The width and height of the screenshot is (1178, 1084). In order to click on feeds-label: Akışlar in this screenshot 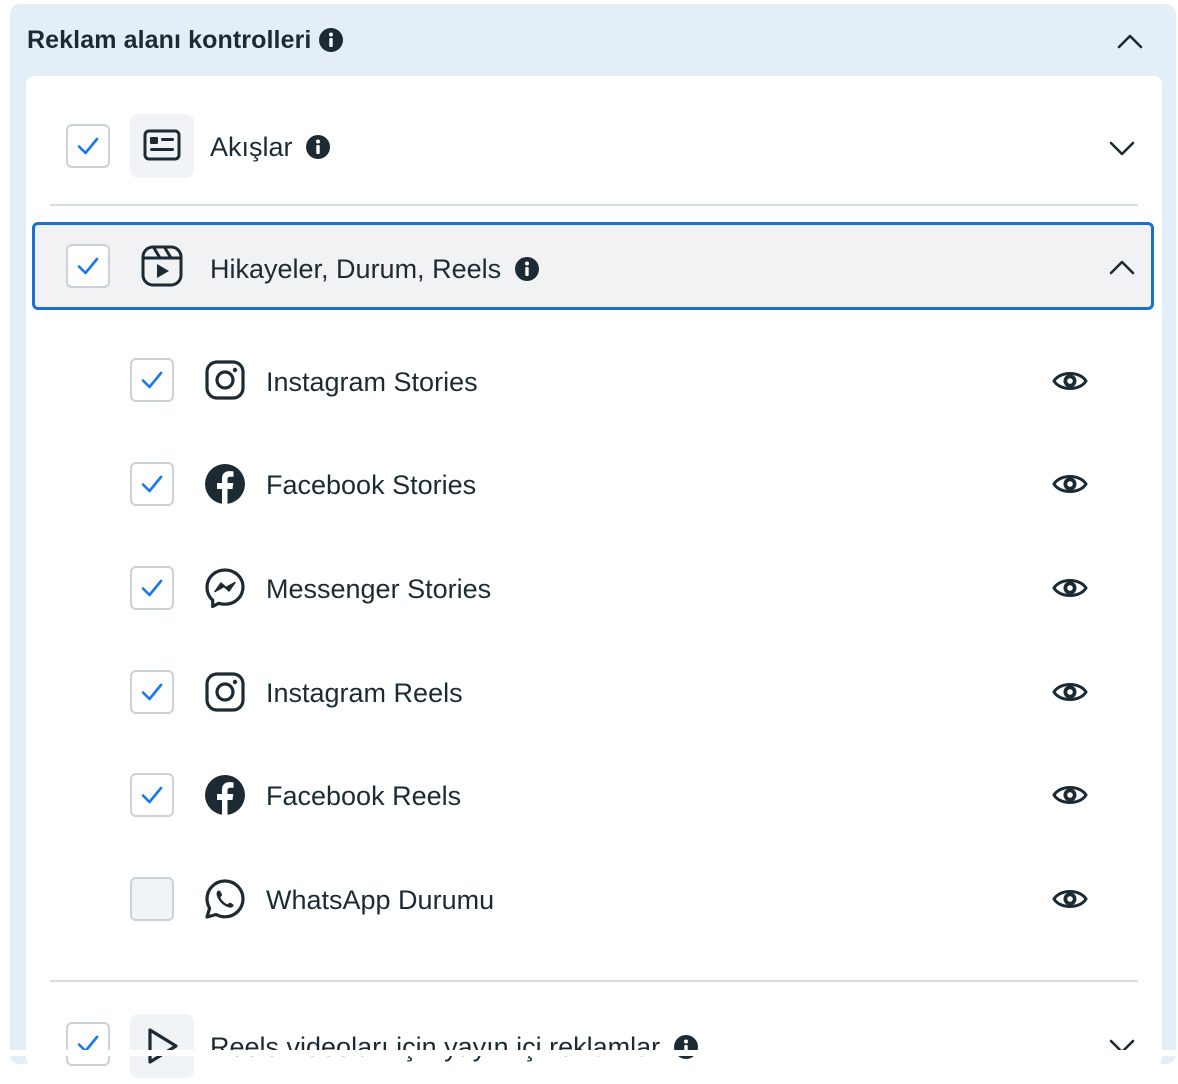, I will do `click(270, 148)`.